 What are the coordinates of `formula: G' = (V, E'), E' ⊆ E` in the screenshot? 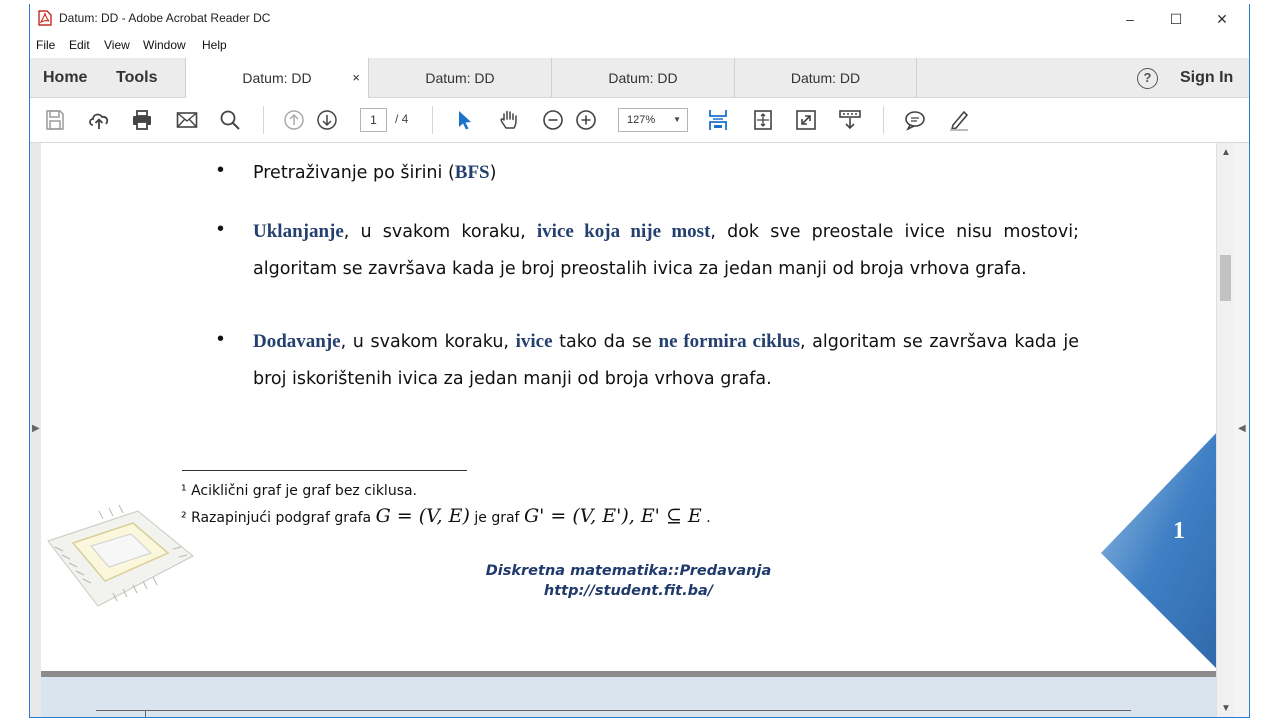 It's located at (612, 516).